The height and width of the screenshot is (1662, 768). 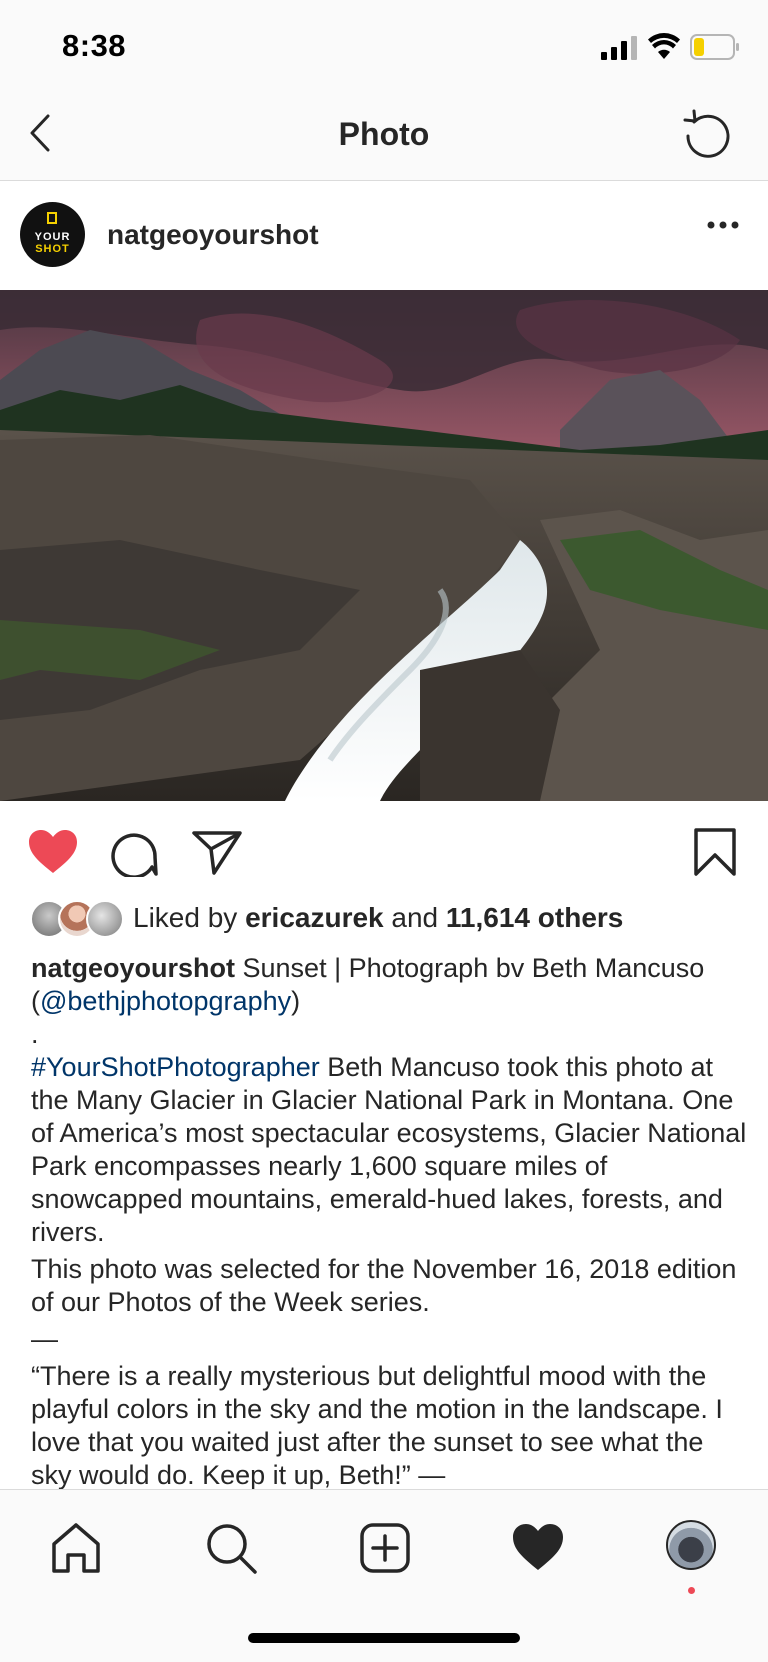 I want to click on account-avatar: YOUR SHOT, so click(x=52, y=234).